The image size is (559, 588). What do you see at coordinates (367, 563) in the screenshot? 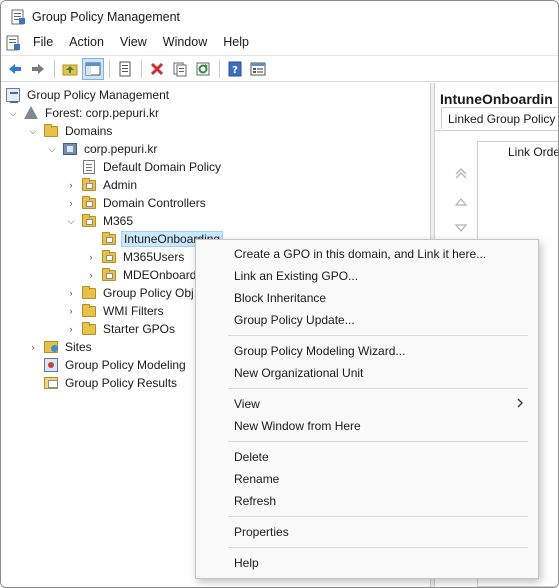
I see `menu-item-help: Help` at bounding box center [367, 563].